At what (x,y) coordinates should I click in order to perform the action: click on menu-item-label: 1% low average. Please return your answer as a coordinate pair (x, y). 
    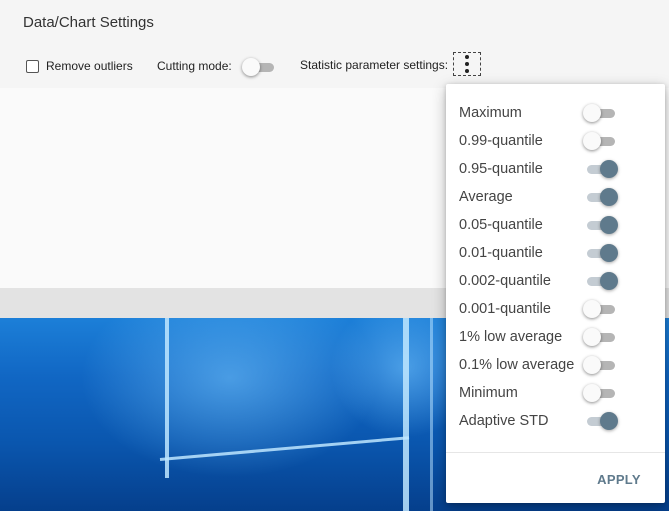
    Looking at the image, I should click on (511, 337).